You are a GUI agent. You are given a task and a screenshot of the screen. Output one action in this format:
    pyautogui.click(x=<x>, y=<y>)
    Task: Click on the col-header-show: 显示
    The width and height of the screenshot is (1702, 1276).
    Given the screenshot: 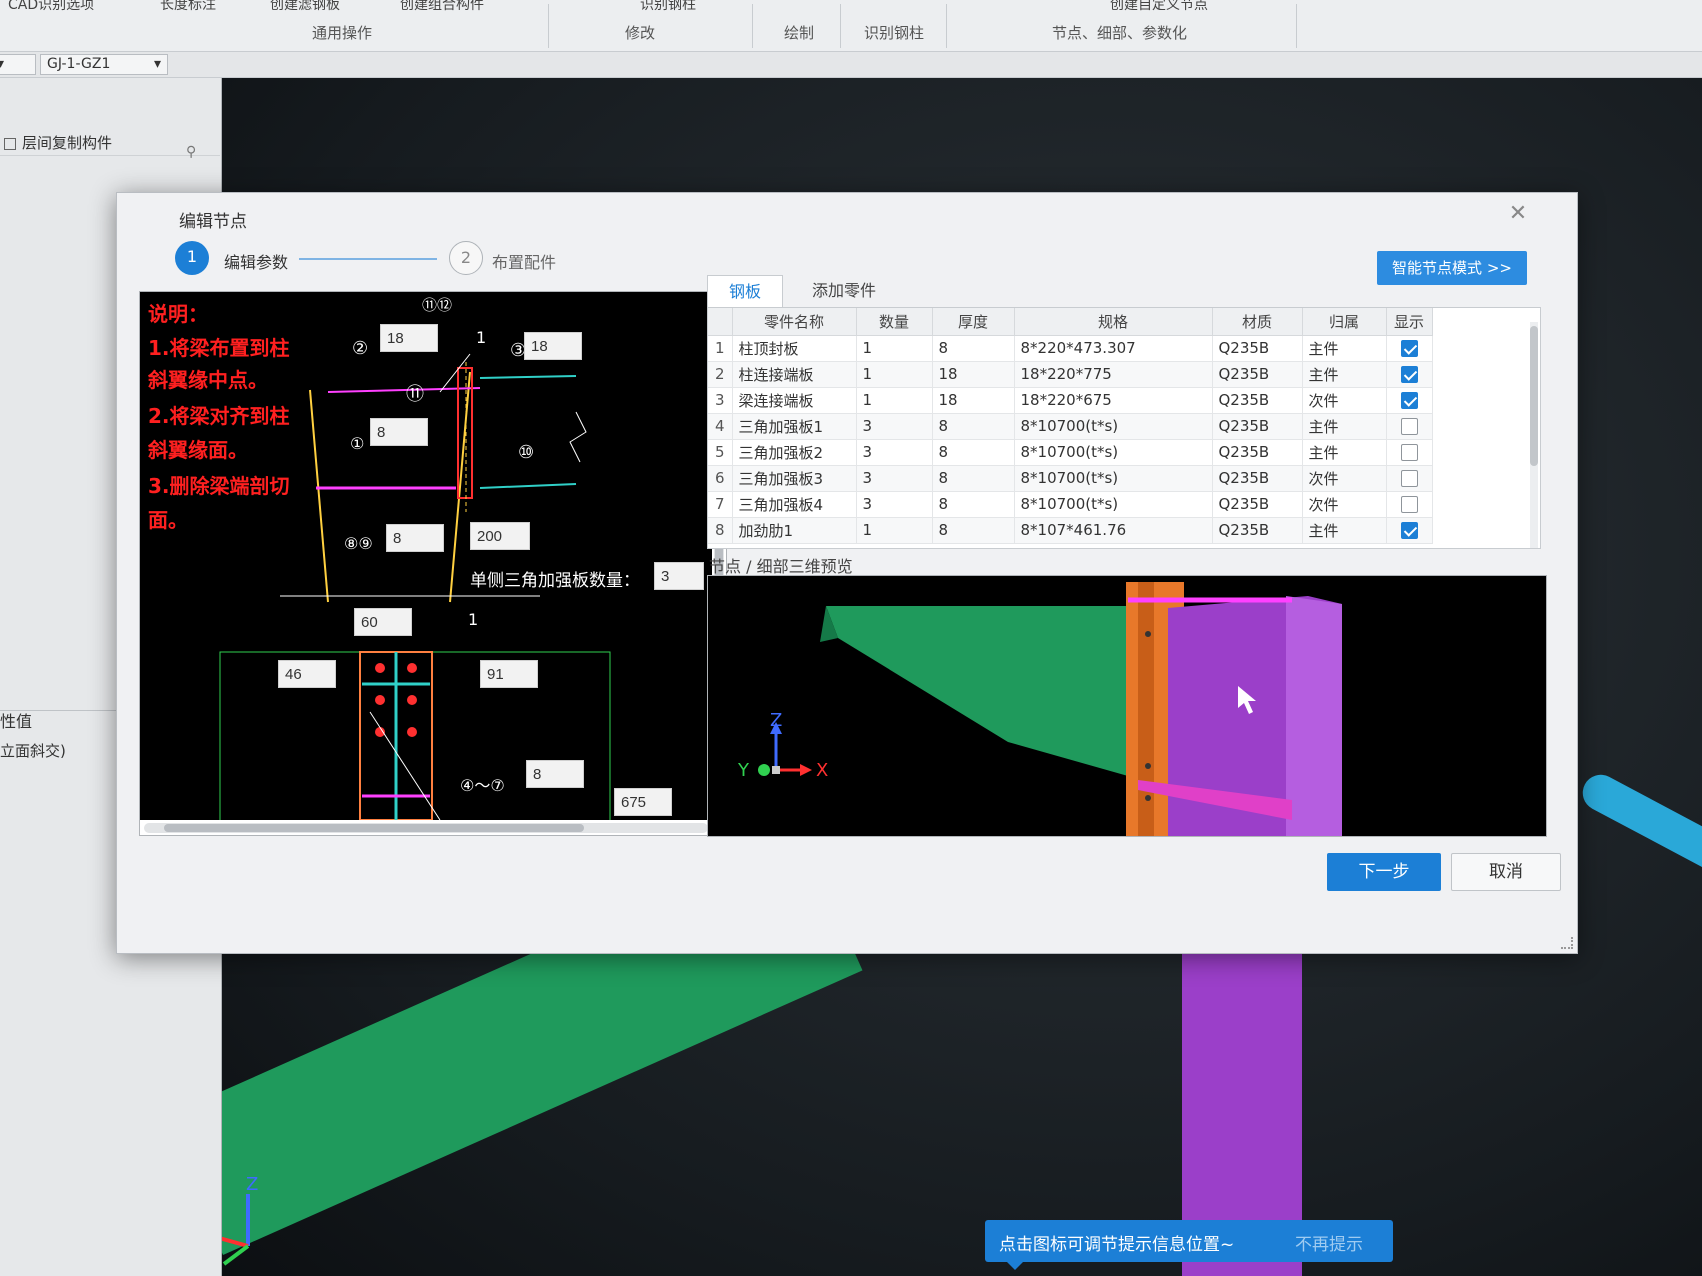 What is the action you would take?
    pyautogui.click(x=1409, y=322)
    